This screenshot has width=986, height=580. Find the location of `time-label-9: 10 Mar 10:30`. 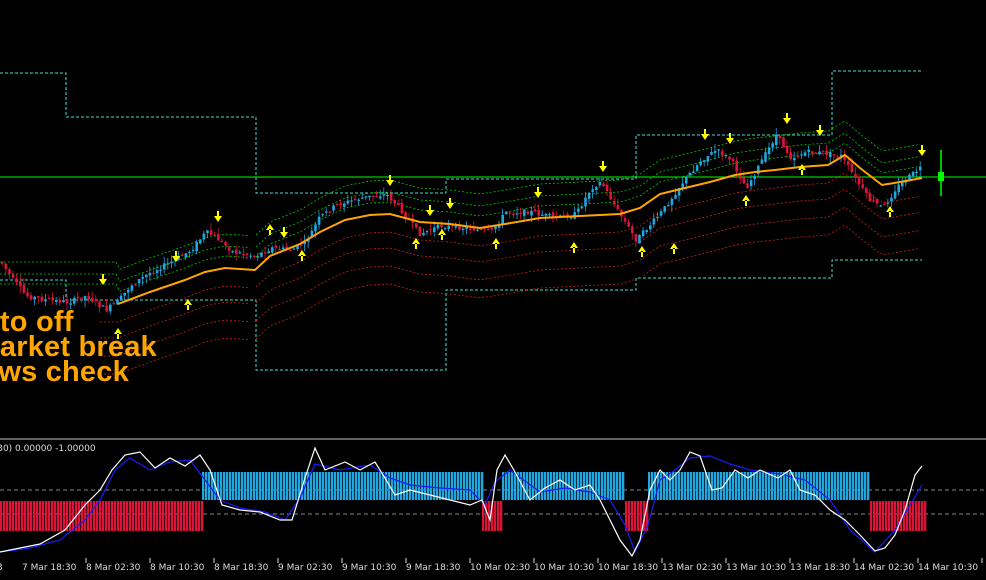

time-label-9: 10 Mar 10:30 is located at coordinates (564, 568).